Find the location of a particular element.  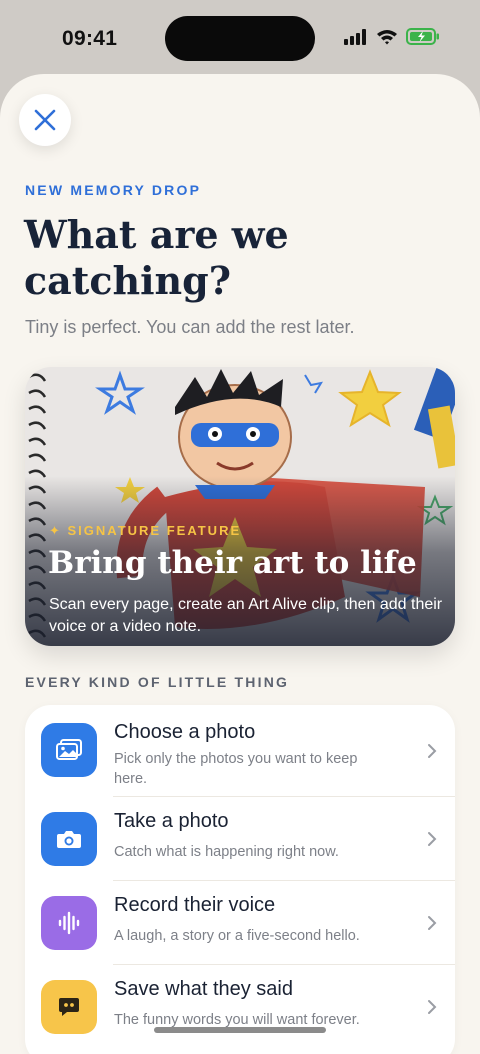

option-title: Take a photo is located at coordinates (171, 821).